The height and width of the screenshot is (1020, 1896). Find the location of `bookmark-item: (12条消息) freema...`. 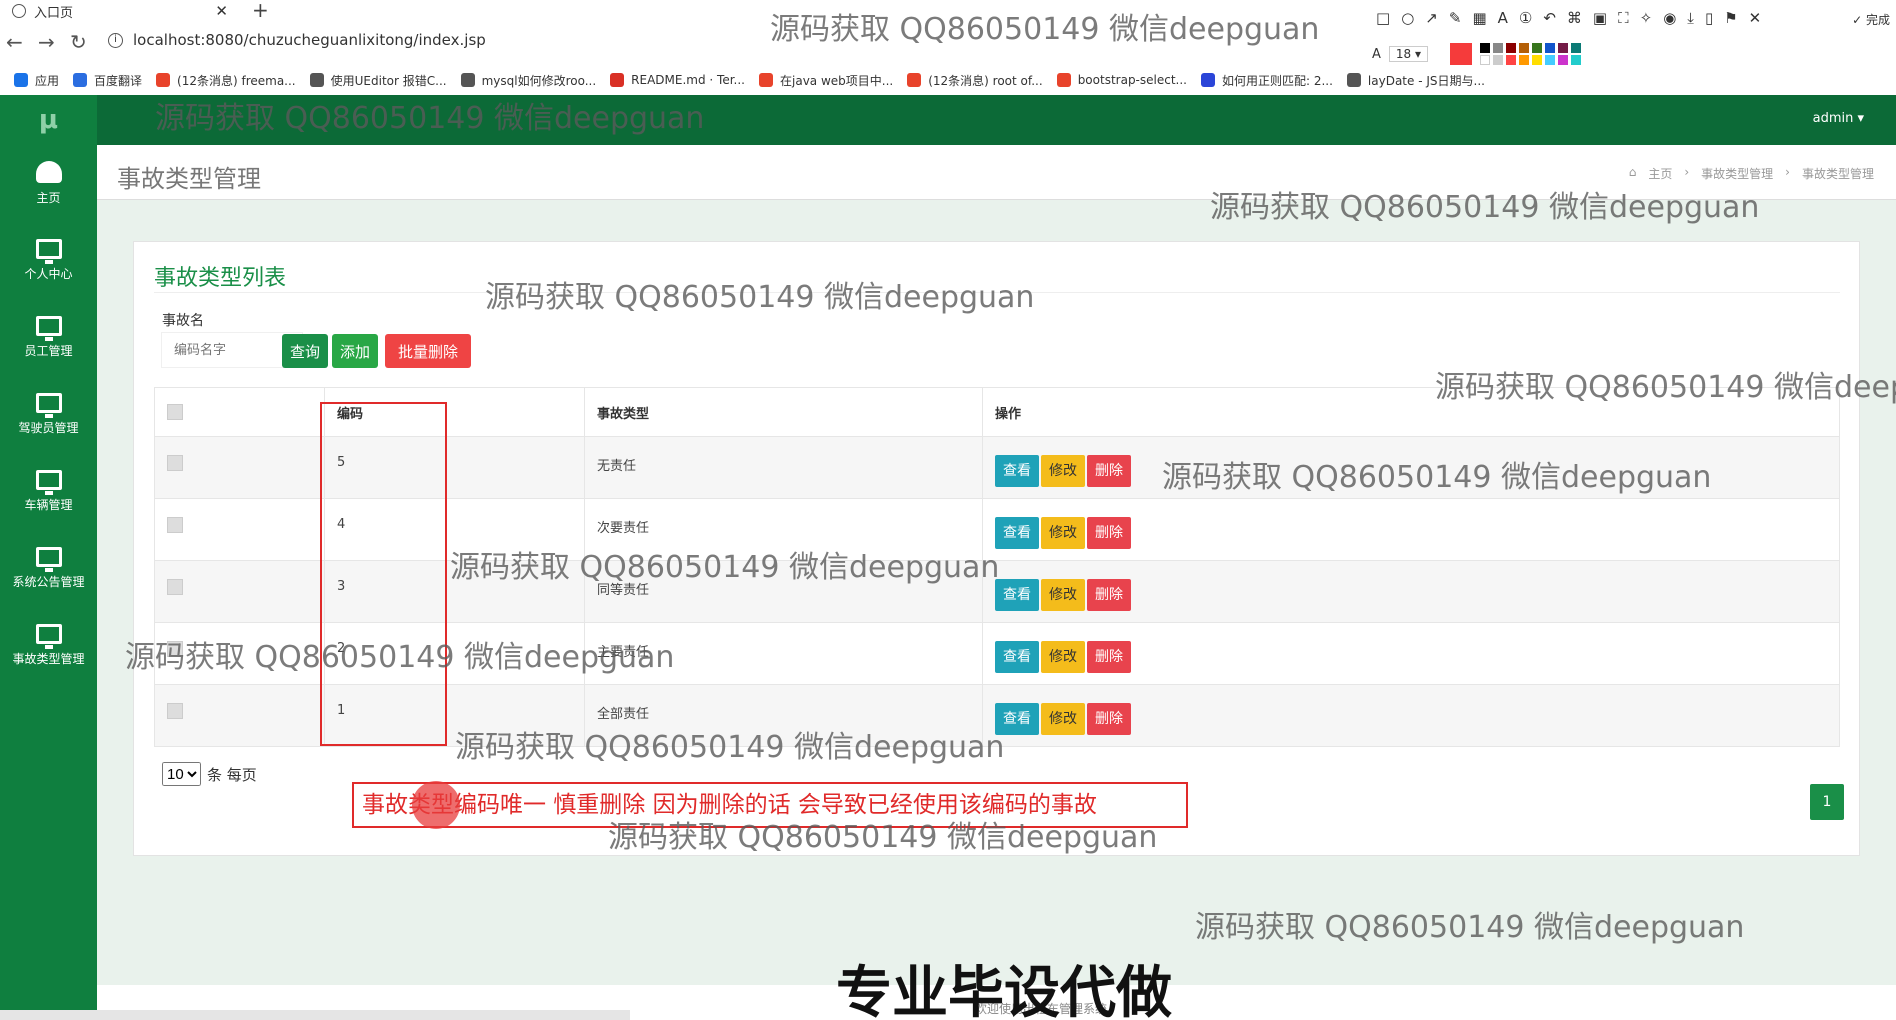

bookmark-item: (12条消息) freema... is located at coordinates (226, 80).